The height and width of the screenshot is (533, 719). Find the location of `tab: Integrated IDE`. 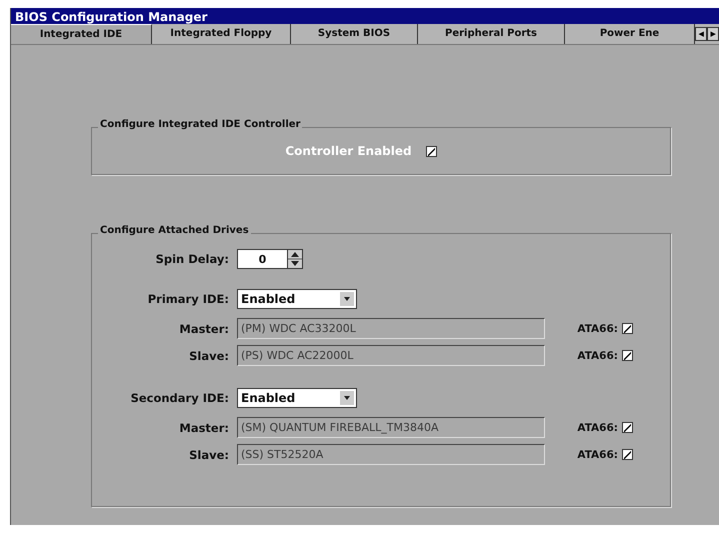

tab: Integrated IDE is located at coordinates (81, 34).